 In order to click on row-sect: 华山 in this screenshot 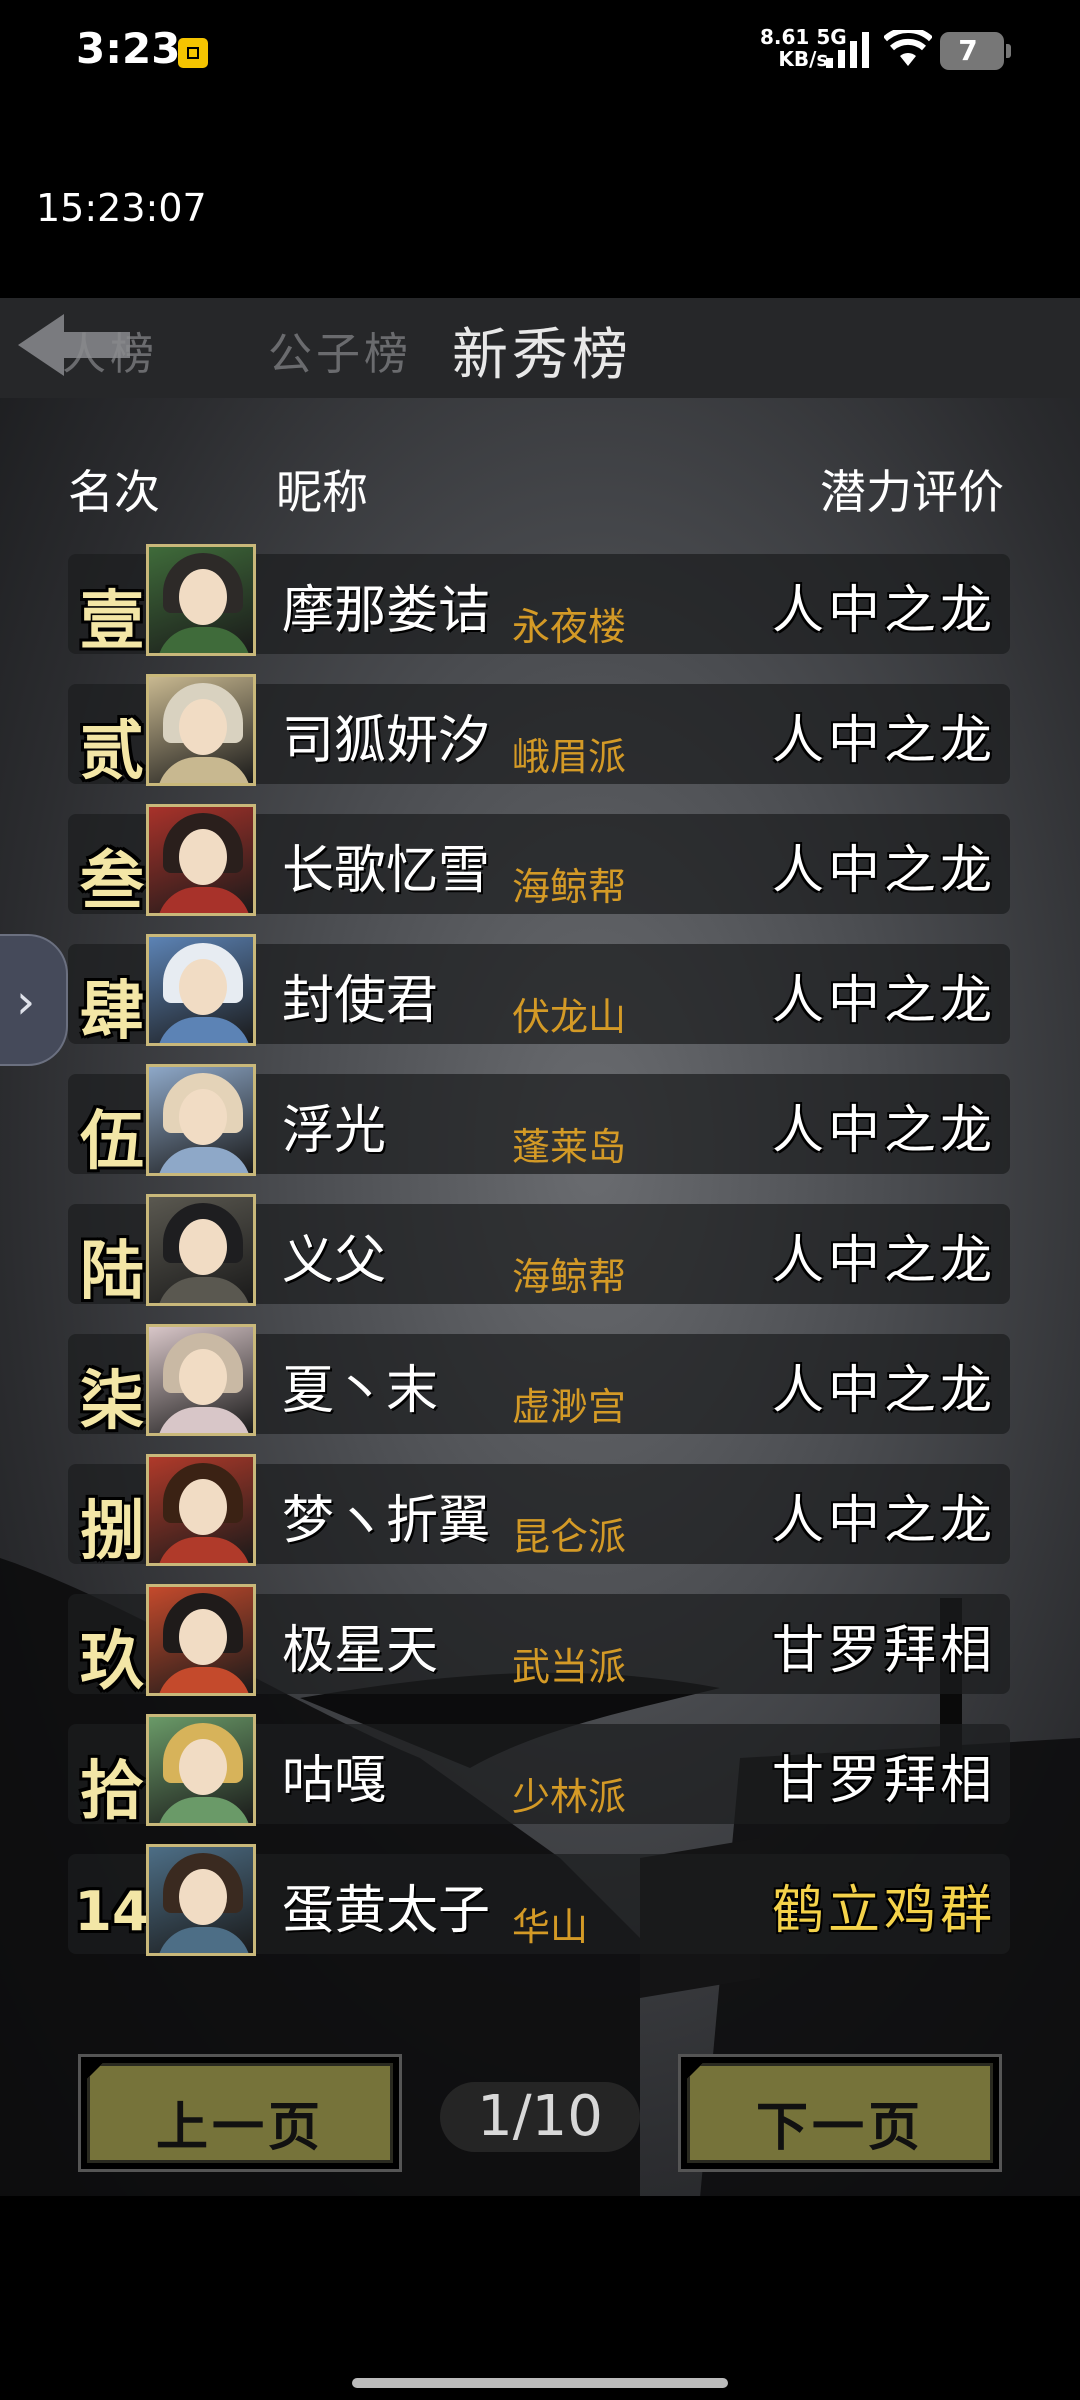, I will do `click(550, 1927)`.